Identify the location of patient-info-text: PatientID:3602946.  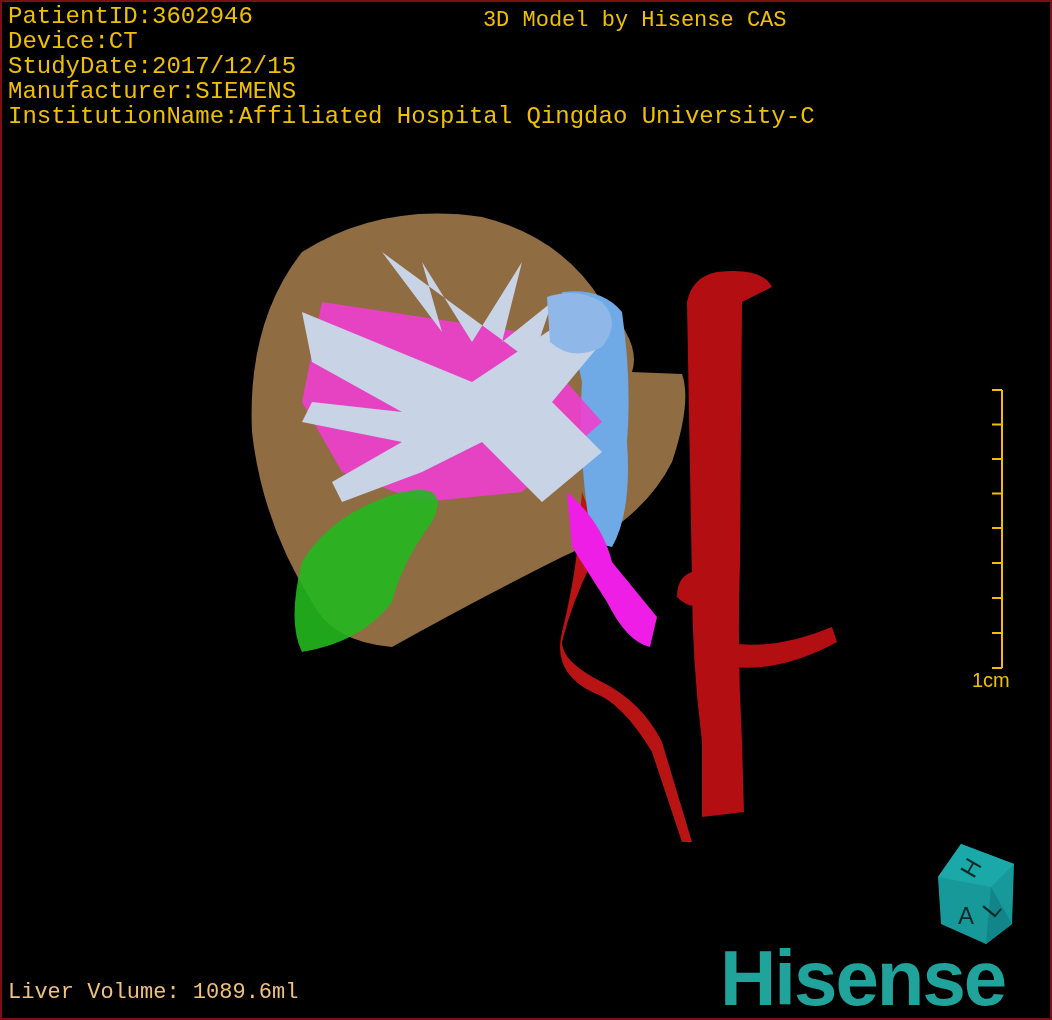
(130, 16).